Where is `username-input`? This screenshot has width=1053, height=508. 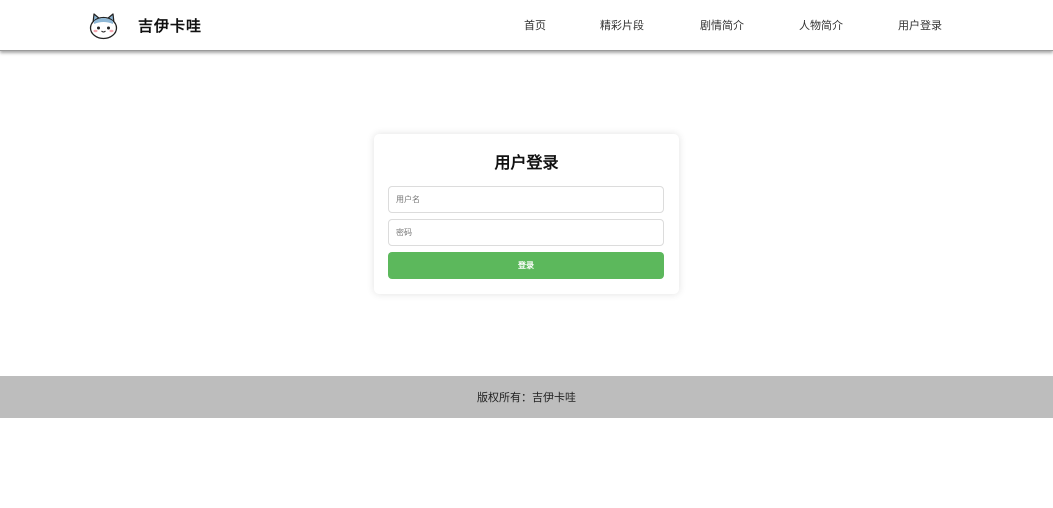
username-input is located at coordinates (526, 199).